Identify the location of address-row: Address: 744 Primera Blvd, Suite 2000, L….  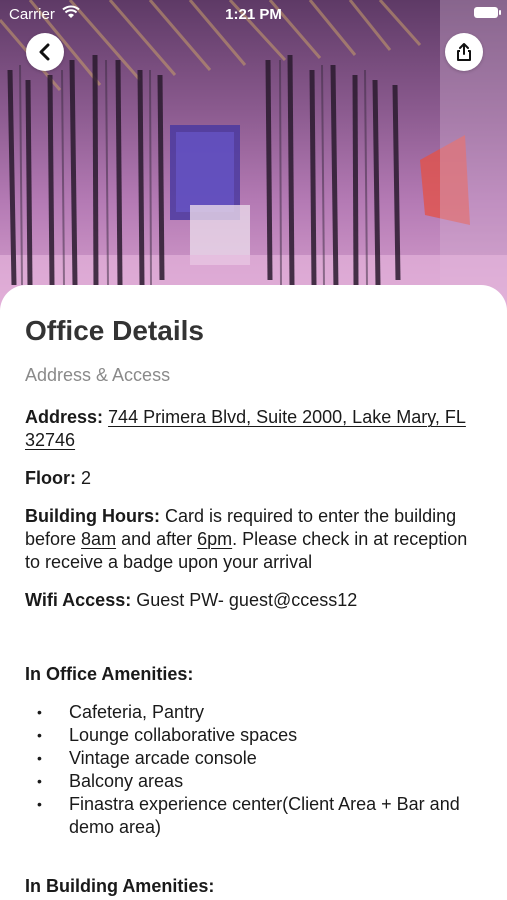
(255, 429).